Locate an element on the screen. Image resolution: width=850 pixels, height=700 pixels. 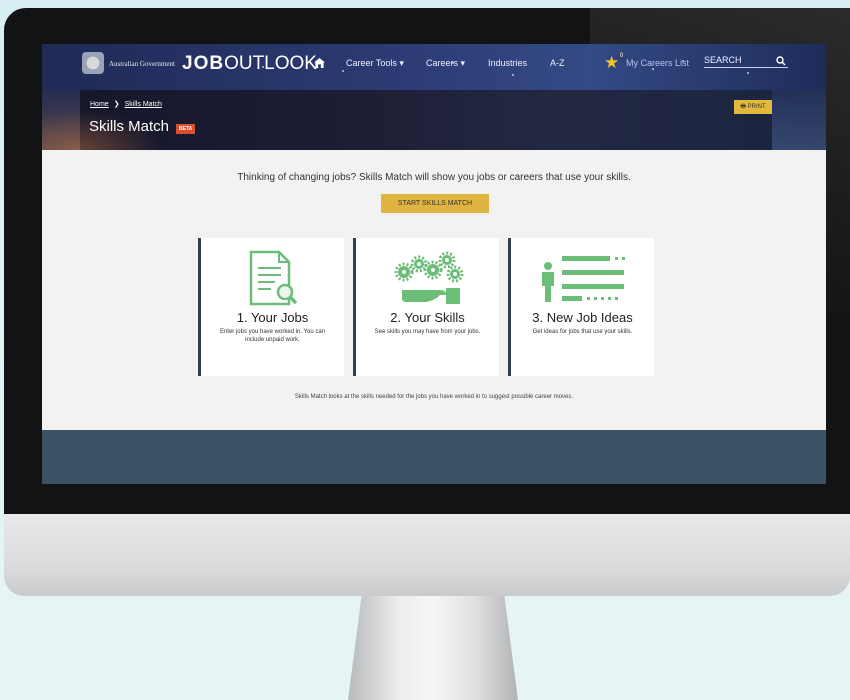
job-outlook-logo: JOBOUTLOOK is located at coordinates (249, 64).